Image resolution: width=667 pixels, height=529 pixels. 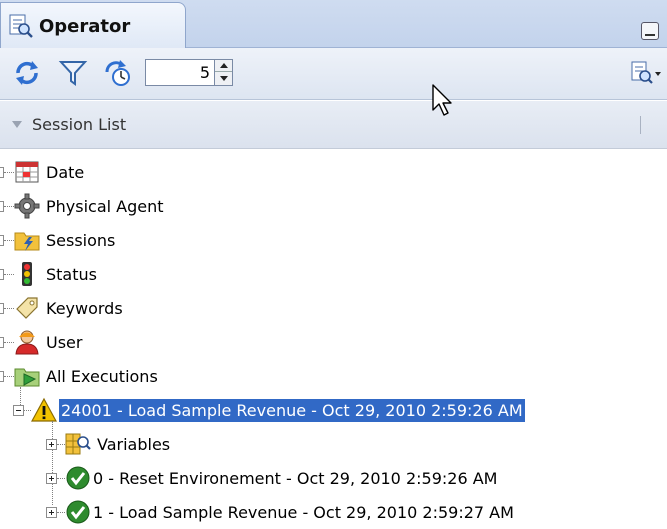 I want to click on tree-label: Physical Agent, so click(x=105, y=206).